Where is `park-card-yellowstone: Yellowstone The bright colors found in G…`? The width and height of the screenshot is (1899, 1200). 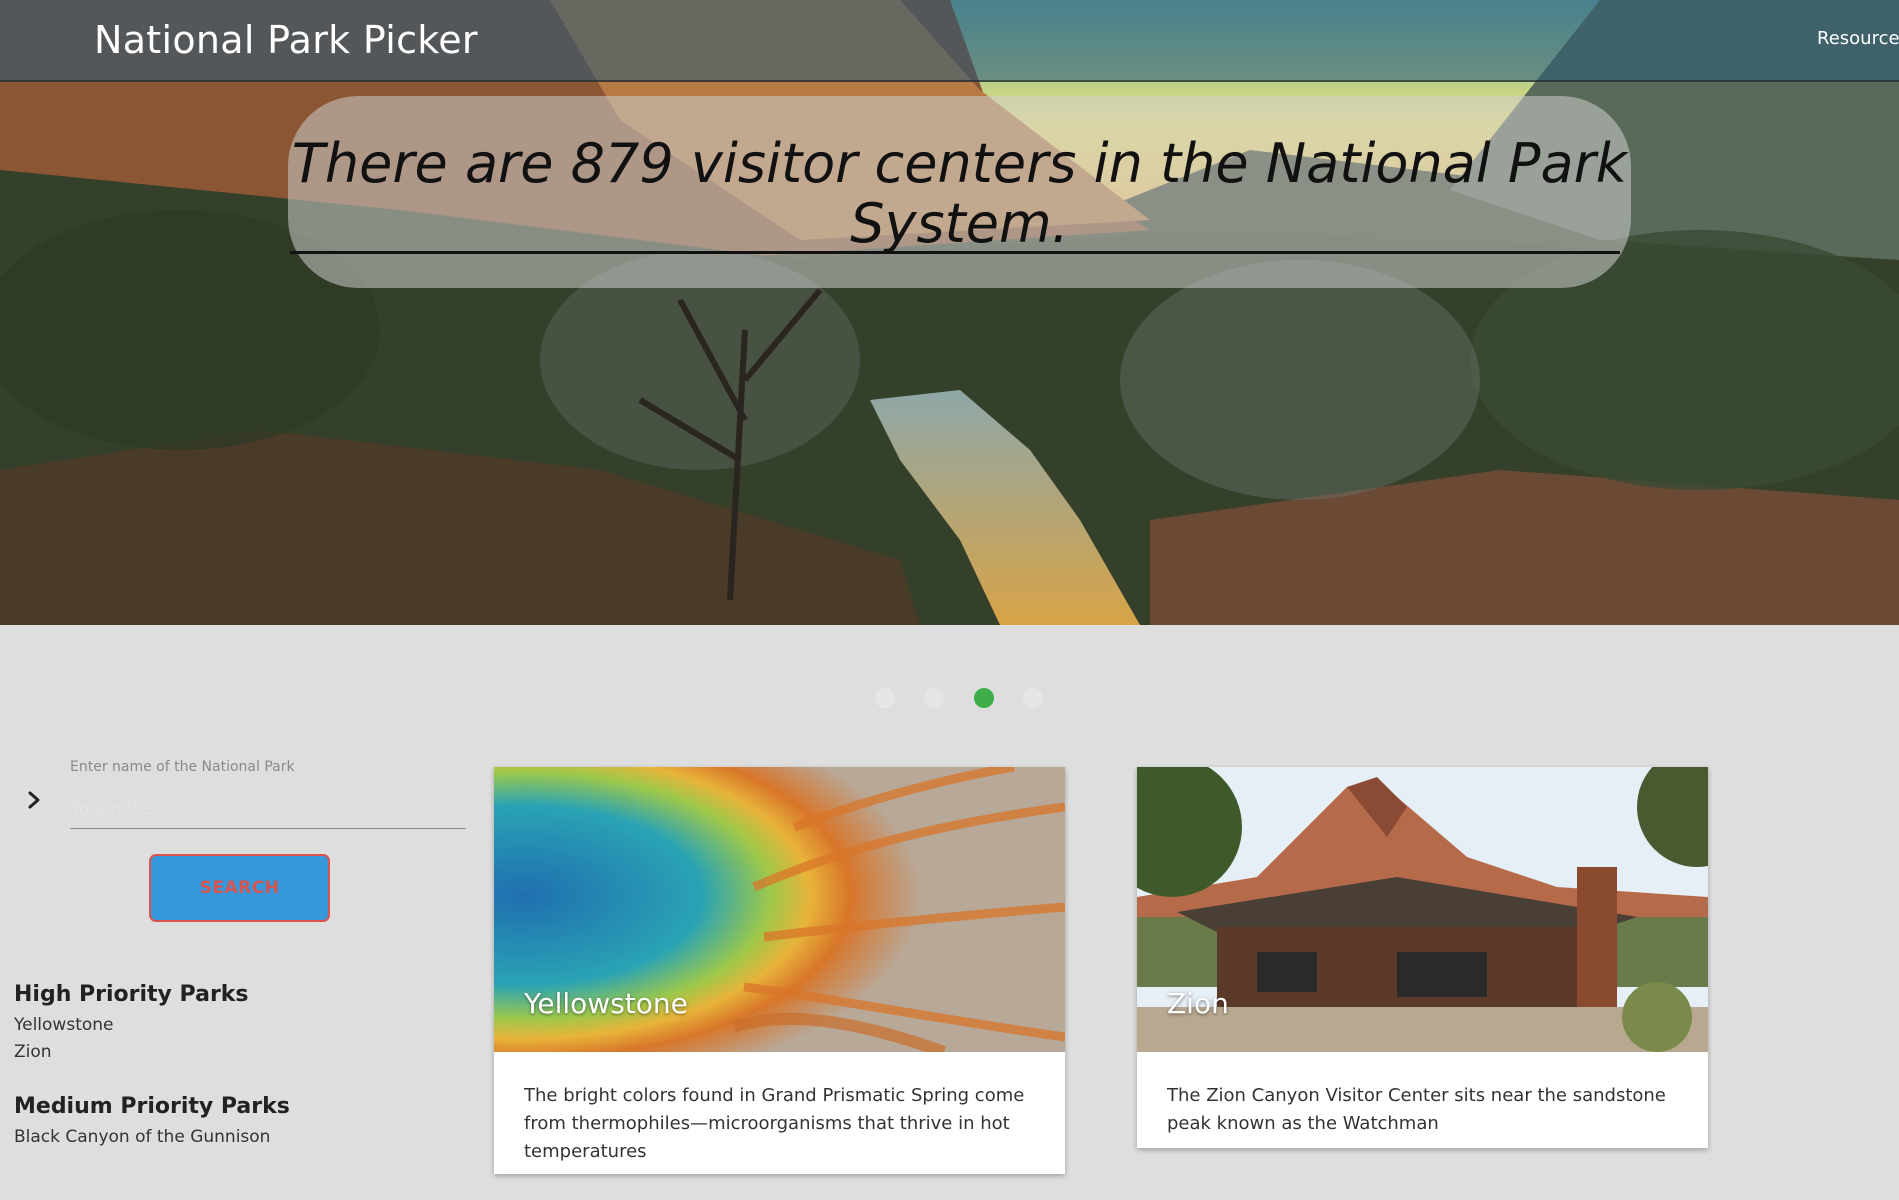
park-card-yellowstone: Yellowstone The bright colors found in G… is located at coordinates (779, 970).